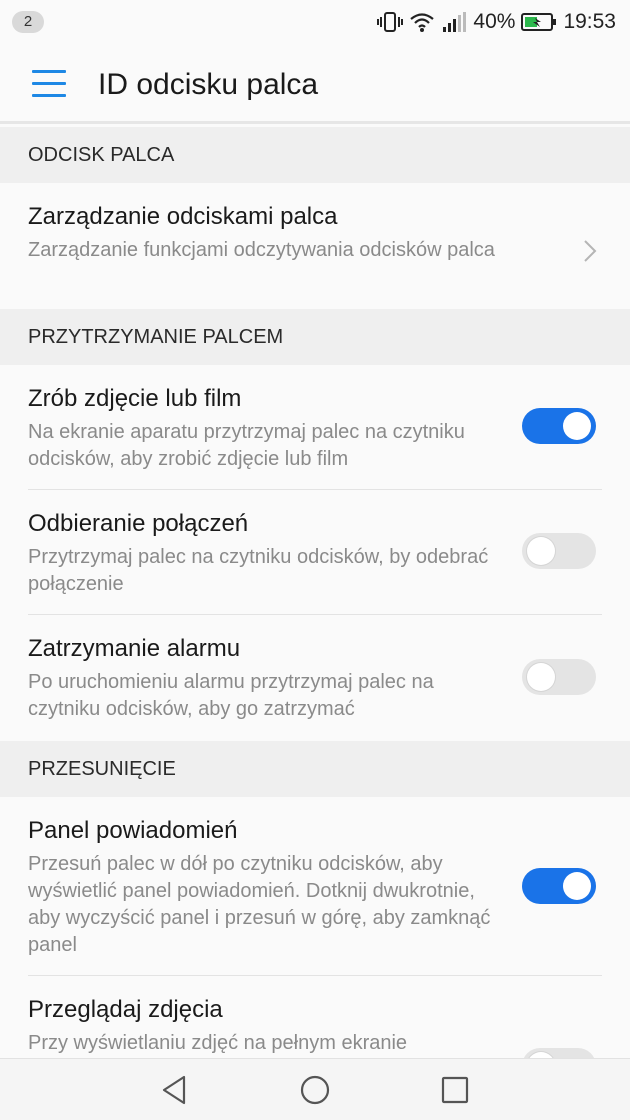 The width and height of the screenshot is (630, 1120). What do you see at coordinates (28, 22) in the screenshot?
I see `notification-count-badge: 2` at bounding box center [28, 22].